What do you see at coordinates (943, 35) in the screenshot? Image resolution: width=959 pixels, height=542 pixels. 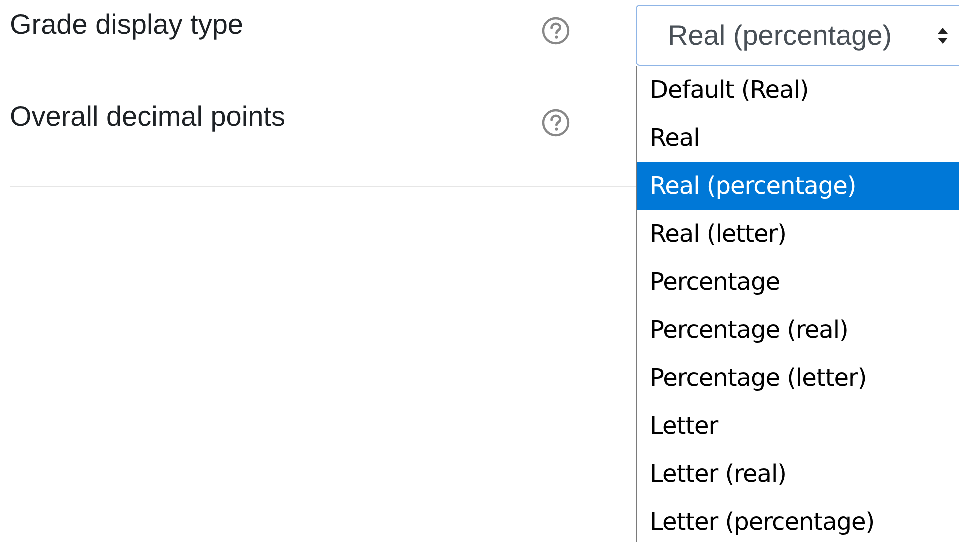 I see `sort-arrows-icon` at bounding box center [943, 35].